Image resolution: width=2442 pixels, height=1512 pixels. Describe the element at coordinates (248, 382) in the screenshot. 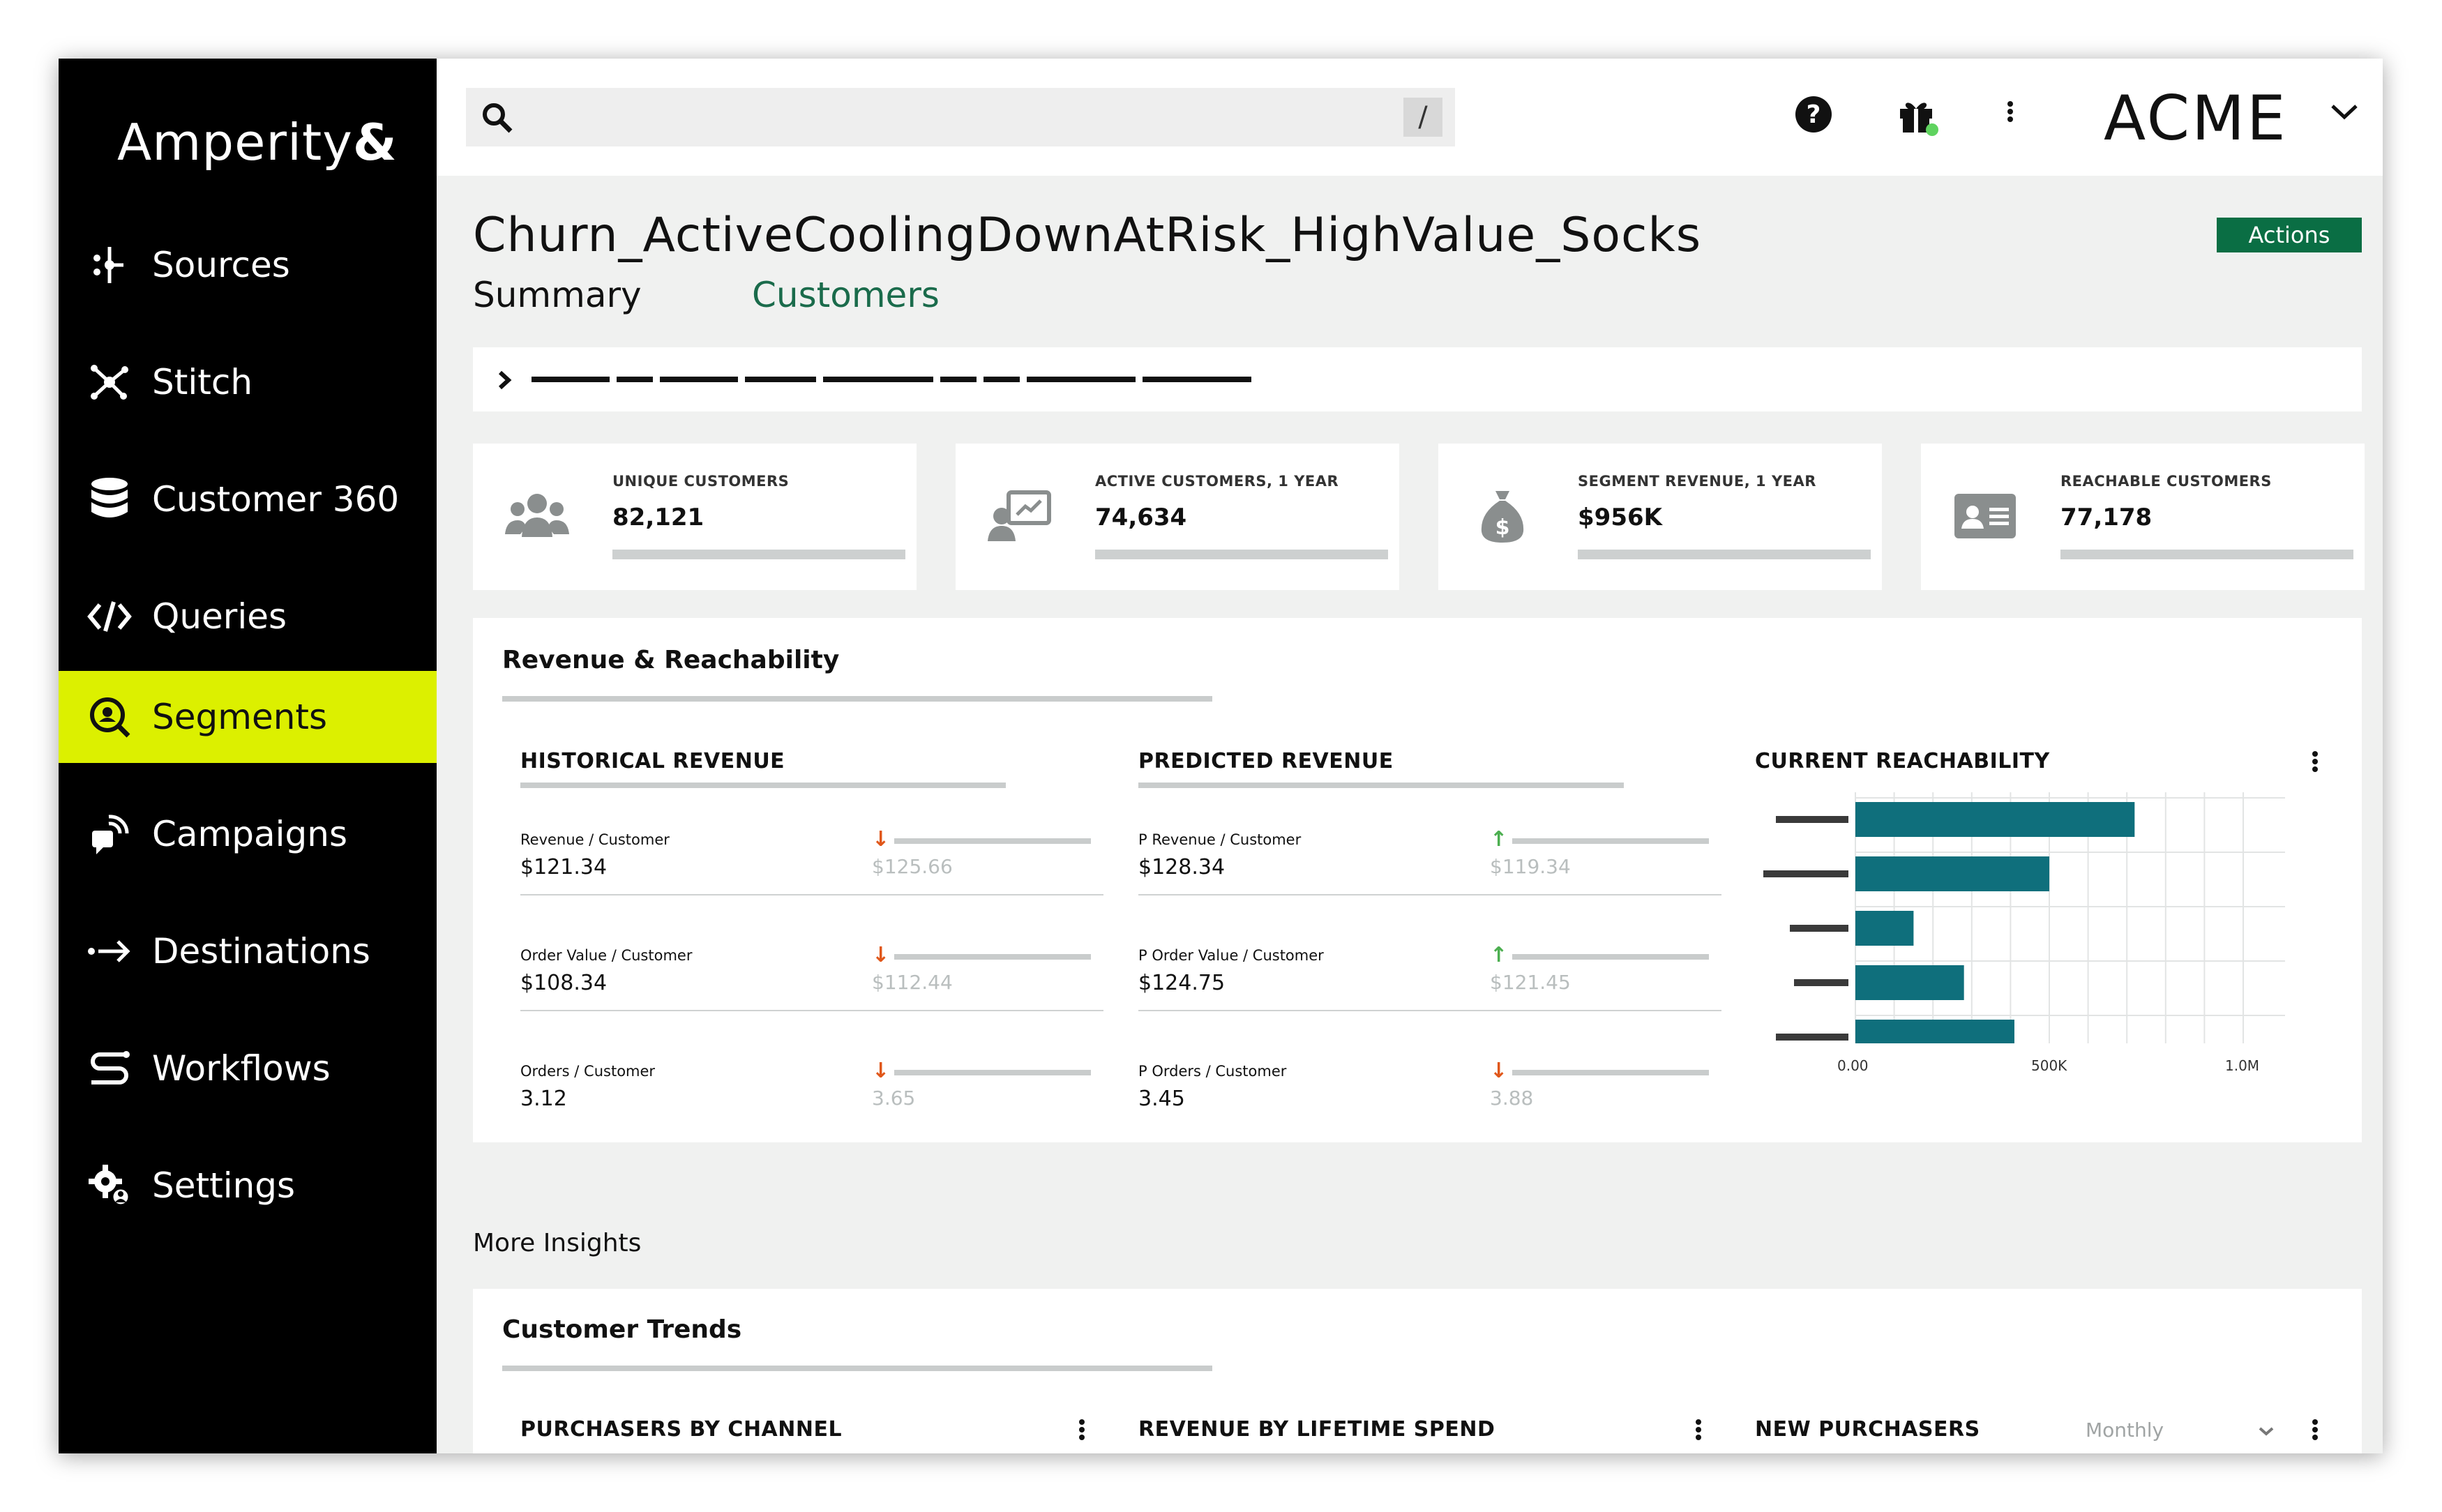

I see `nav-item-stitch: Stitch` at that location.